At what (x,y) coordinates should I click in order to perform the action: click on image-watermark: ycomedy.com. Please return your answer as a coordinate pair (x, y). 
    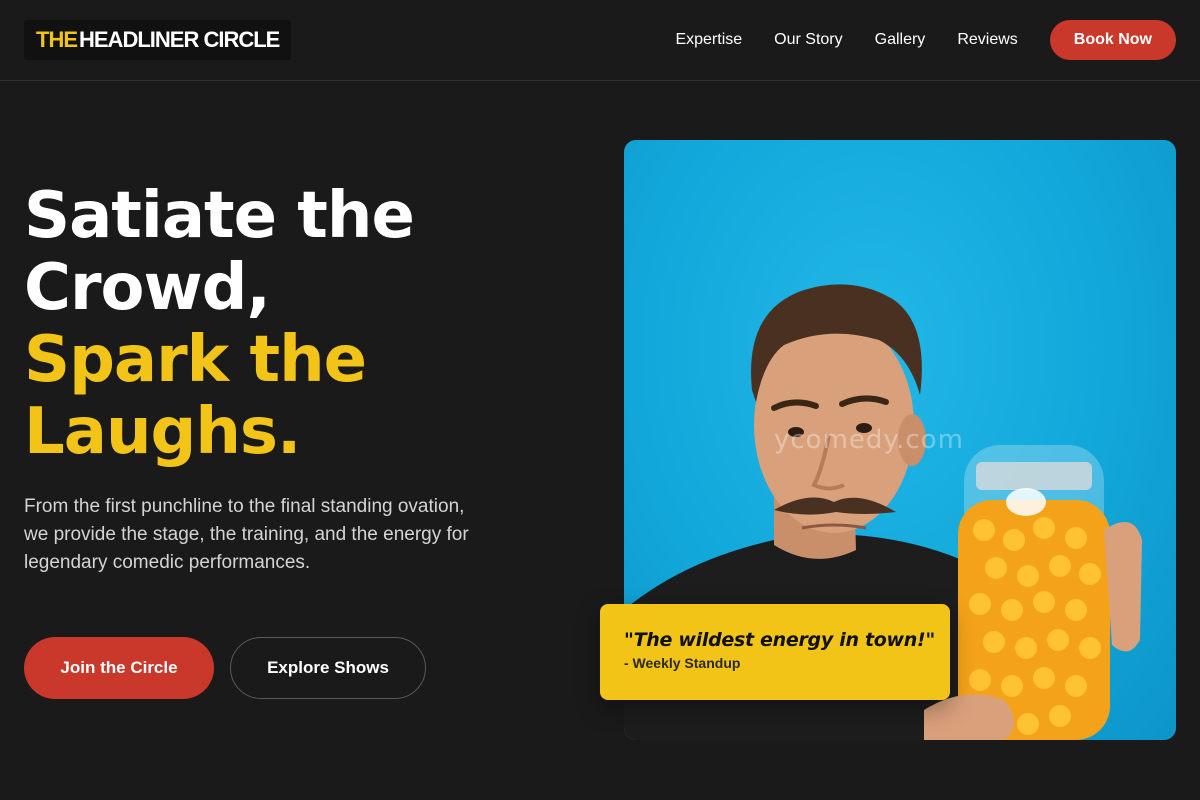
    Looking at the image, I should click on (869, 440).